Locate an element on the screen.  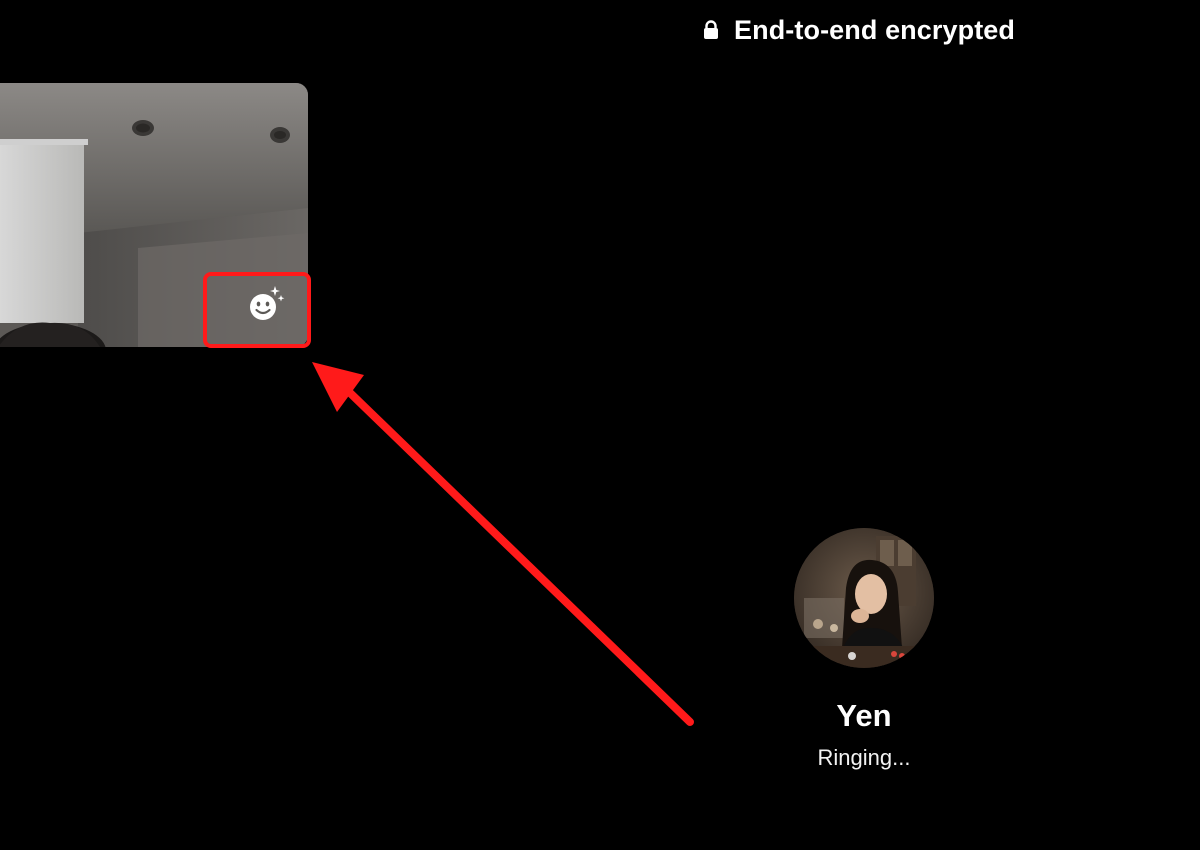
callee-name: Yen is located at coordinates (864, 715).